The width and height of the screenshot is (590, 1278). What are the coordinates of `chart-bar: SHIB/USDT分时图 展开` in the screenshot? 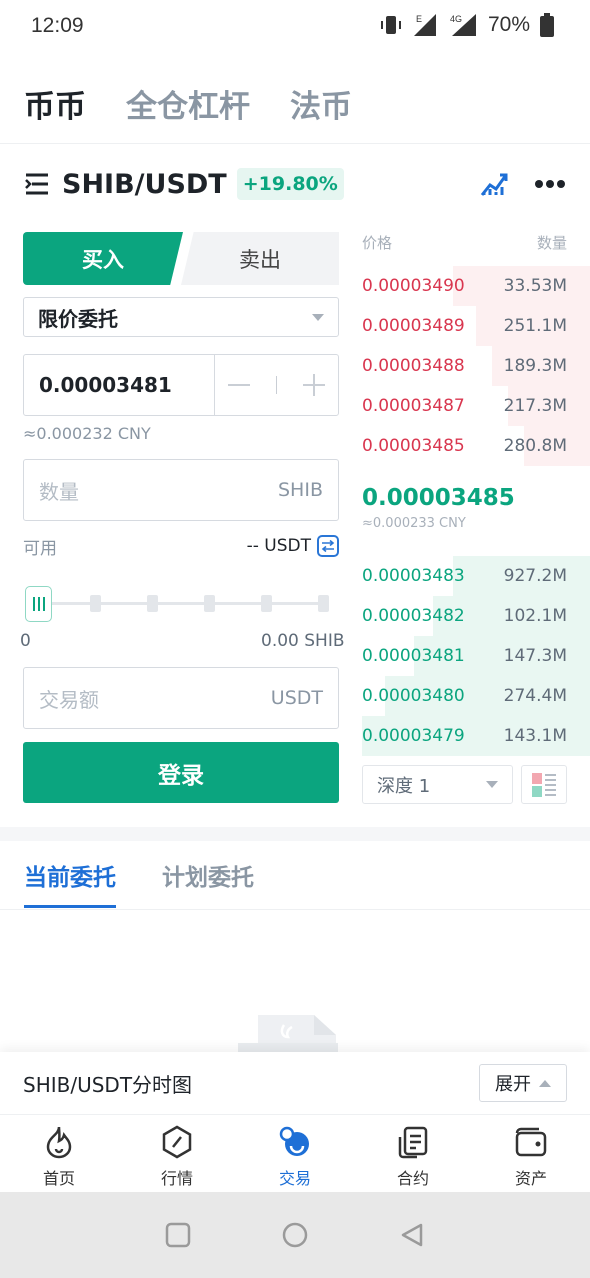 It's located at (295, 1083).